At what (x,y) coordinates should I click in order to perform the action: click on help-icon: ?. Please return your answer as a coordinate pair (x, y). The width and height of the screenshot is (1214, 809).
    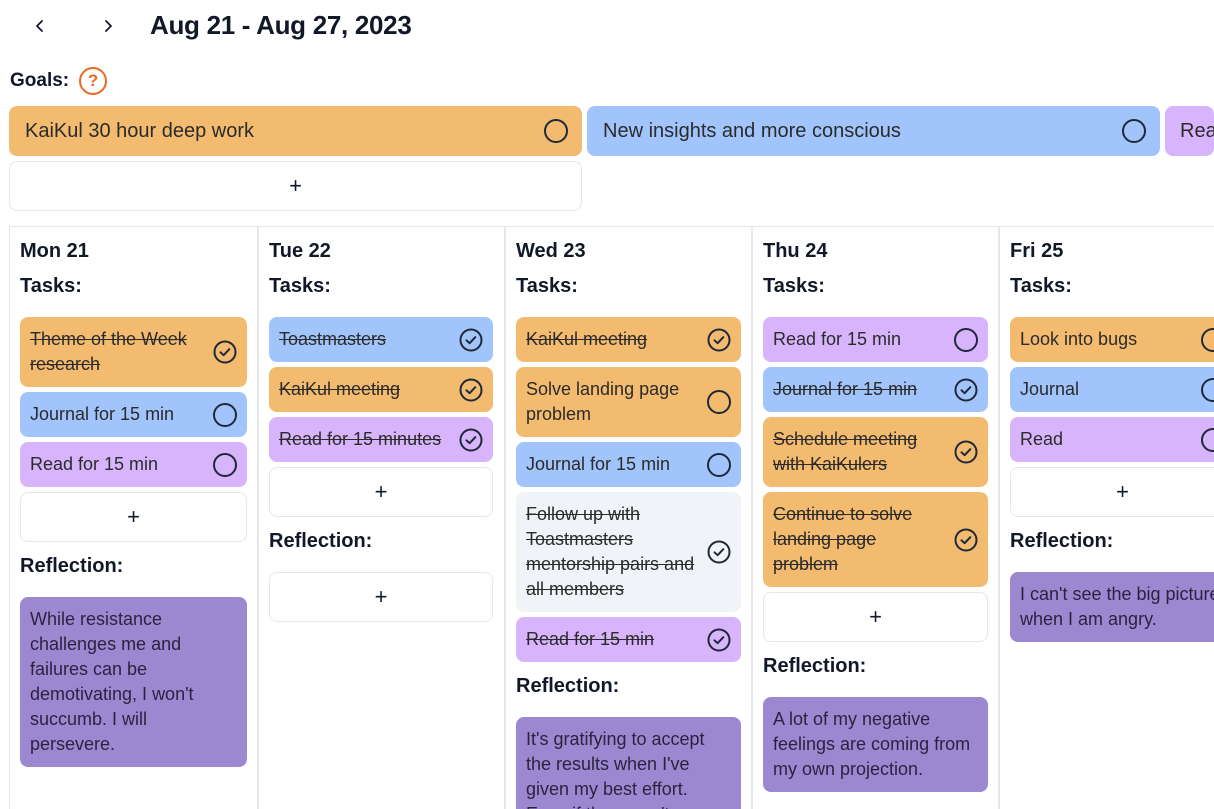
    Looking at the image, I should click on (93, 81).